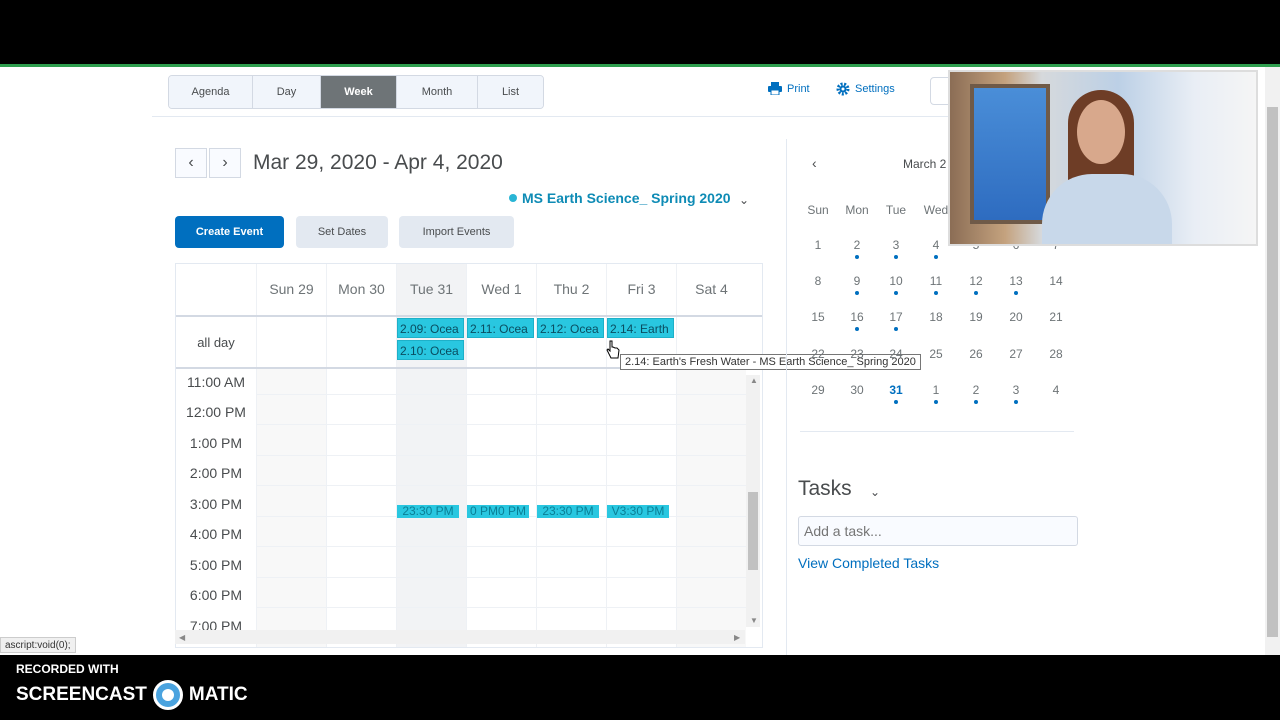 This screenshot has width=1280, height=720. What do you see at coordinates (211, 92) in the screenshot?
I see `tab-agenda: Agenda` at bounding box center [211, 92].